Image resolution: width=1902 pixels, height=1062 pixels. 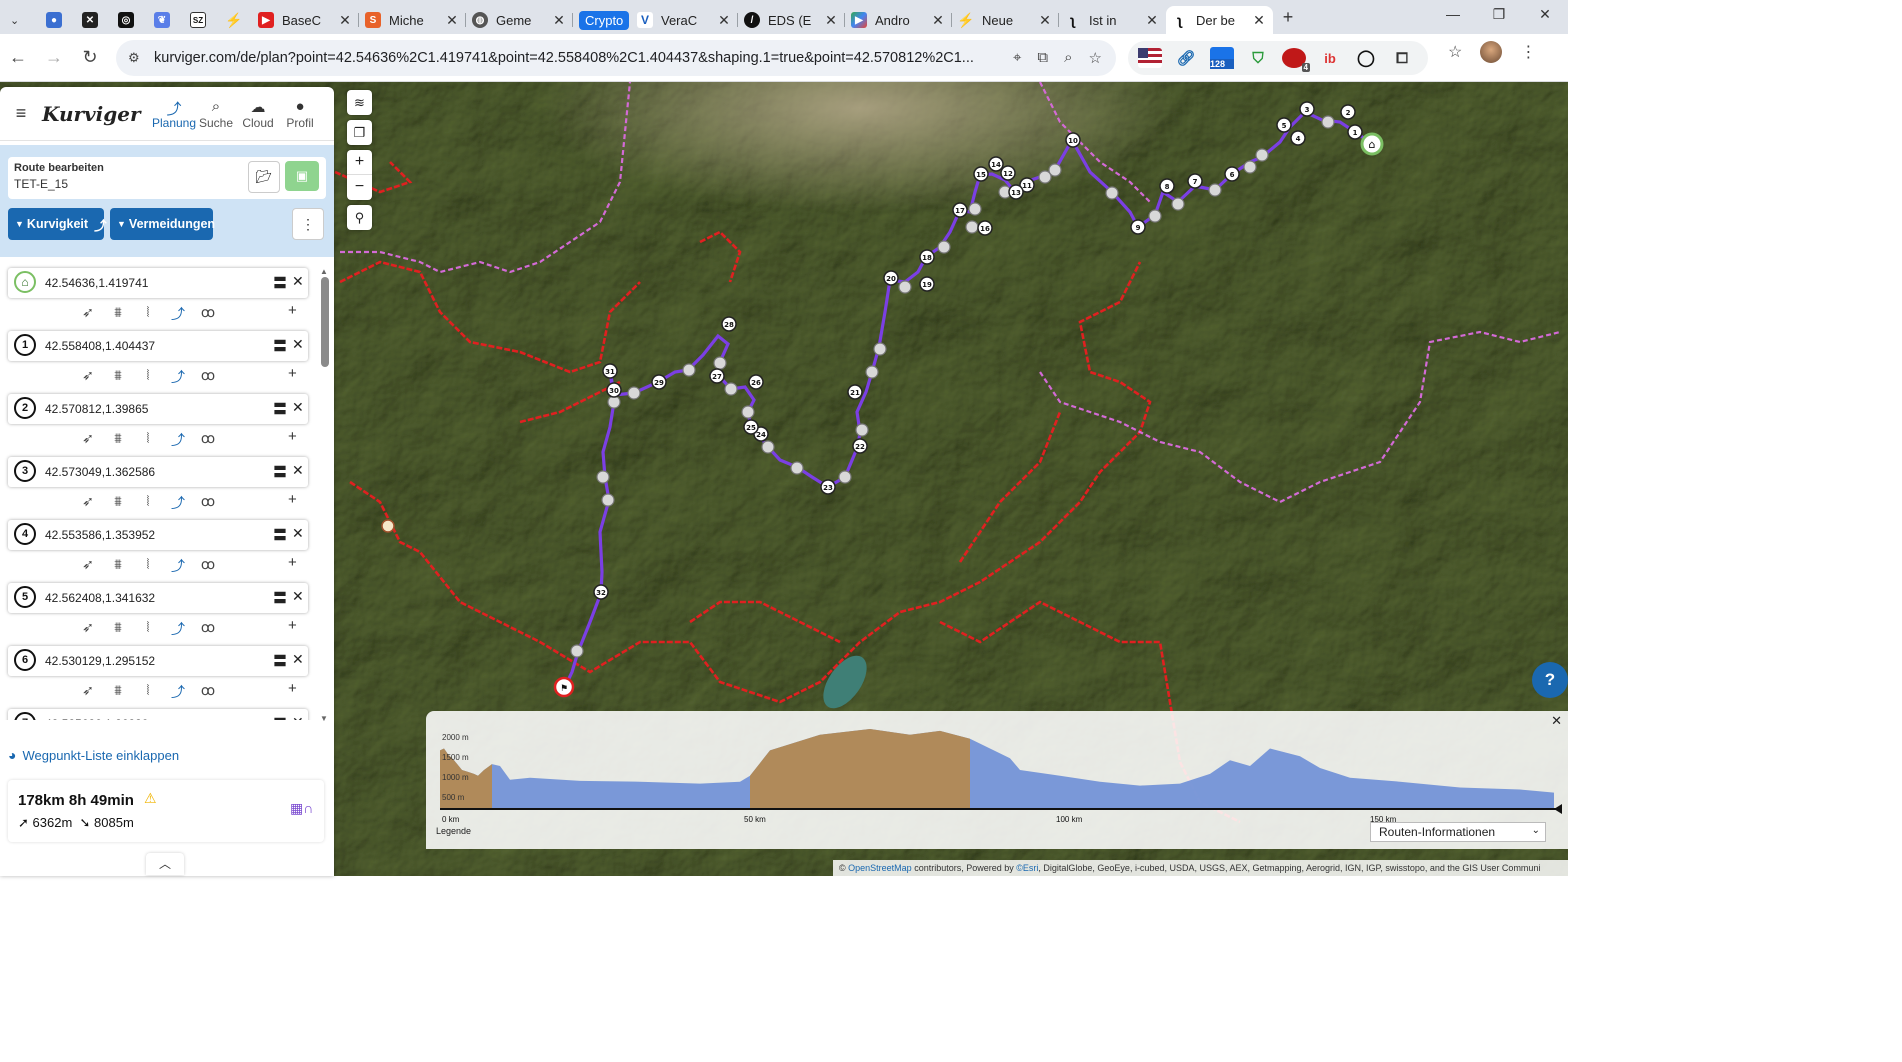 I want to click on waypoint-row: 2 42.570812,1.39865 〓 ✕, so click(x=158, y=409).